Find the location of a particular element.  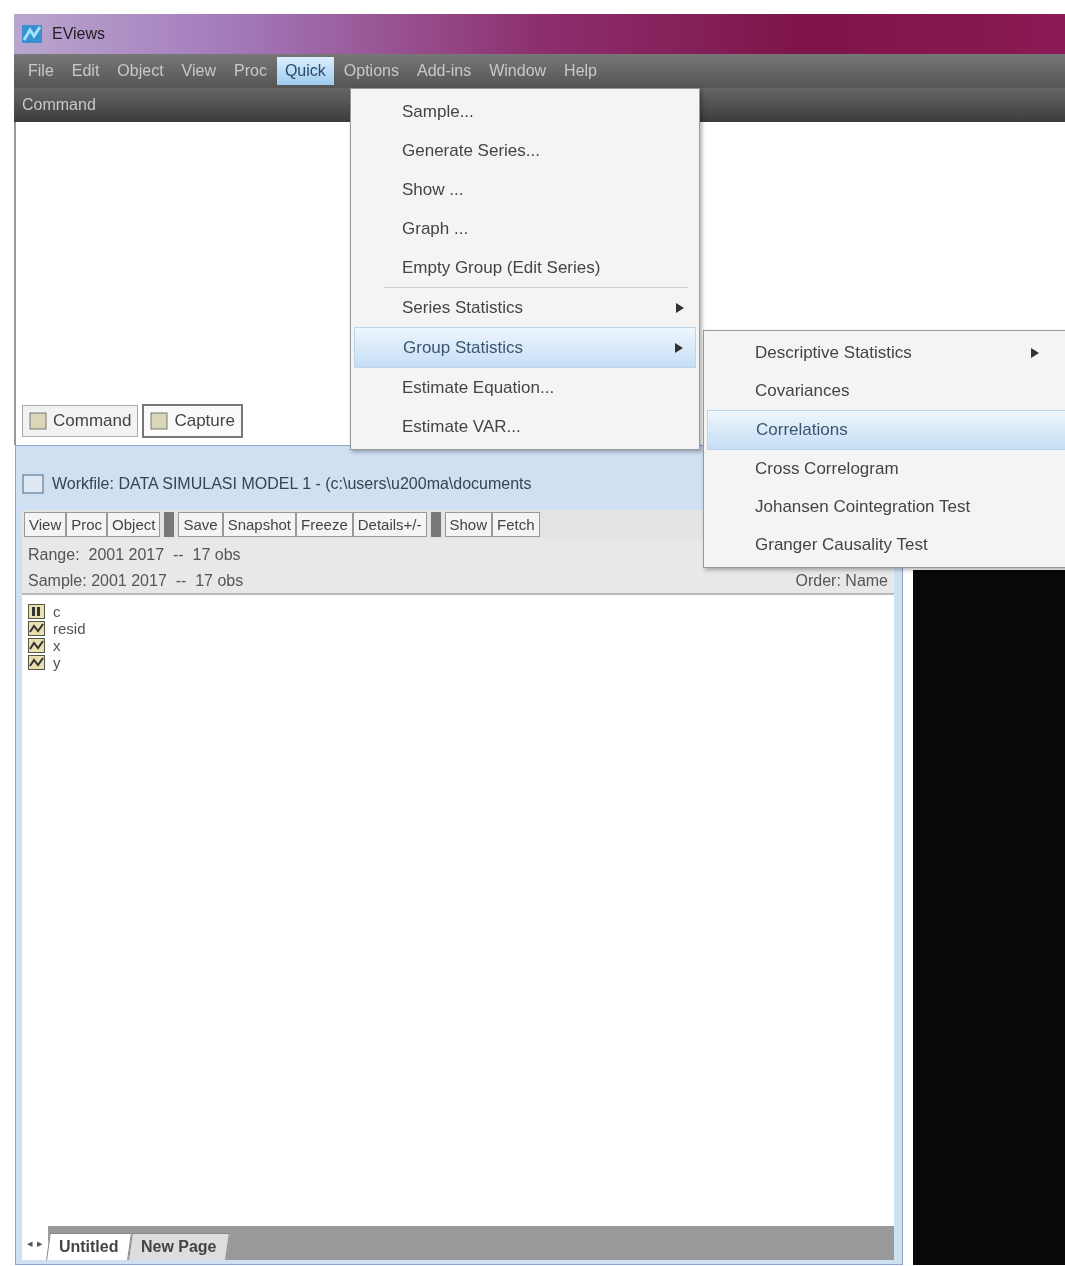

panel-title: Command is located at coordinates (59, 105).